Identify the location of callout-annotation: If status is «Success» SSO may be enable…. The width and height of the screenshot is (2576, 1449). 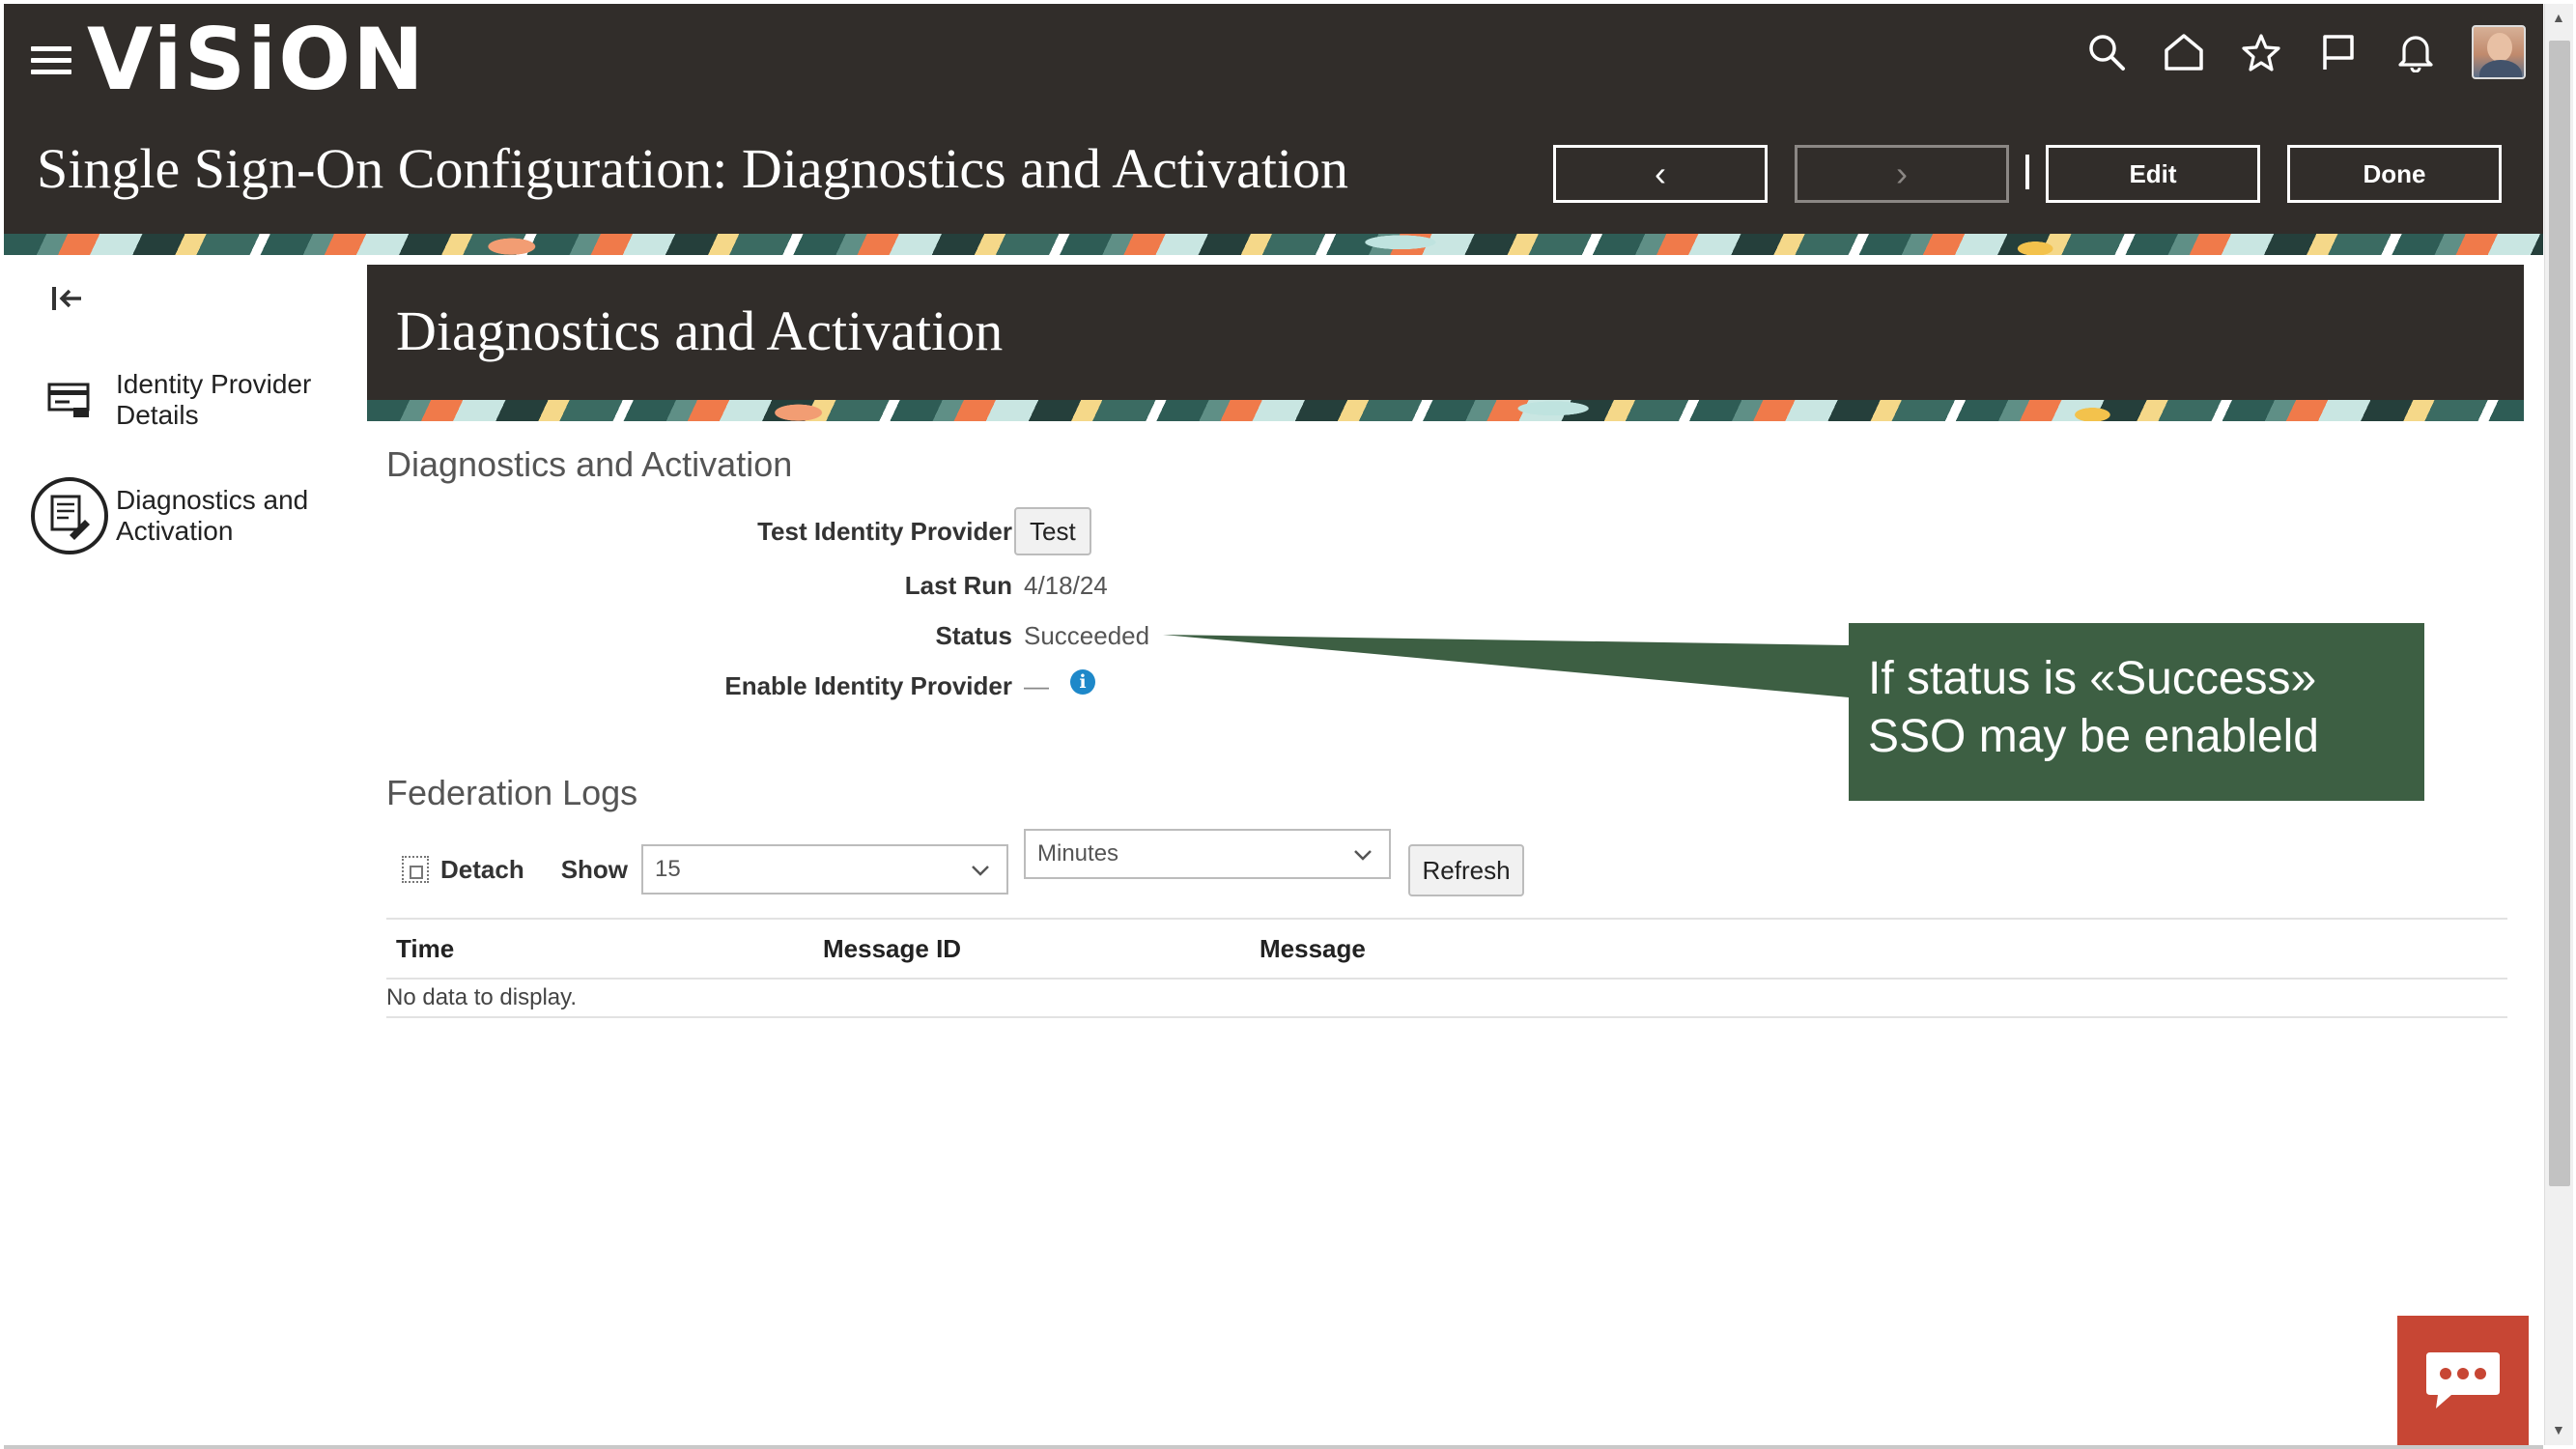
(2136, 712).